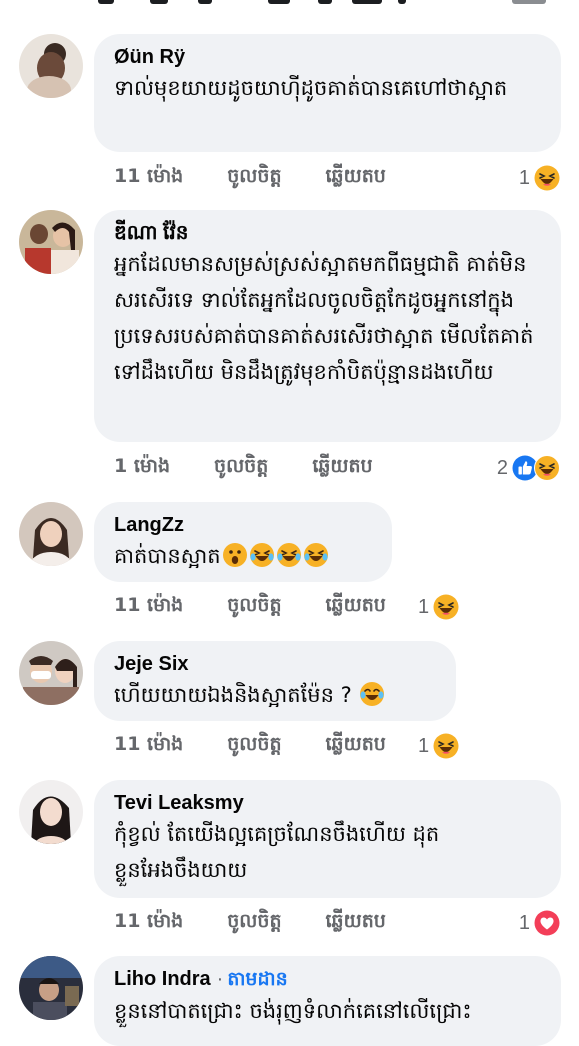 The height and width of the screenshot is (1046, 579). I want to click on commenter-name: Jeje Six, so click(275, 664).